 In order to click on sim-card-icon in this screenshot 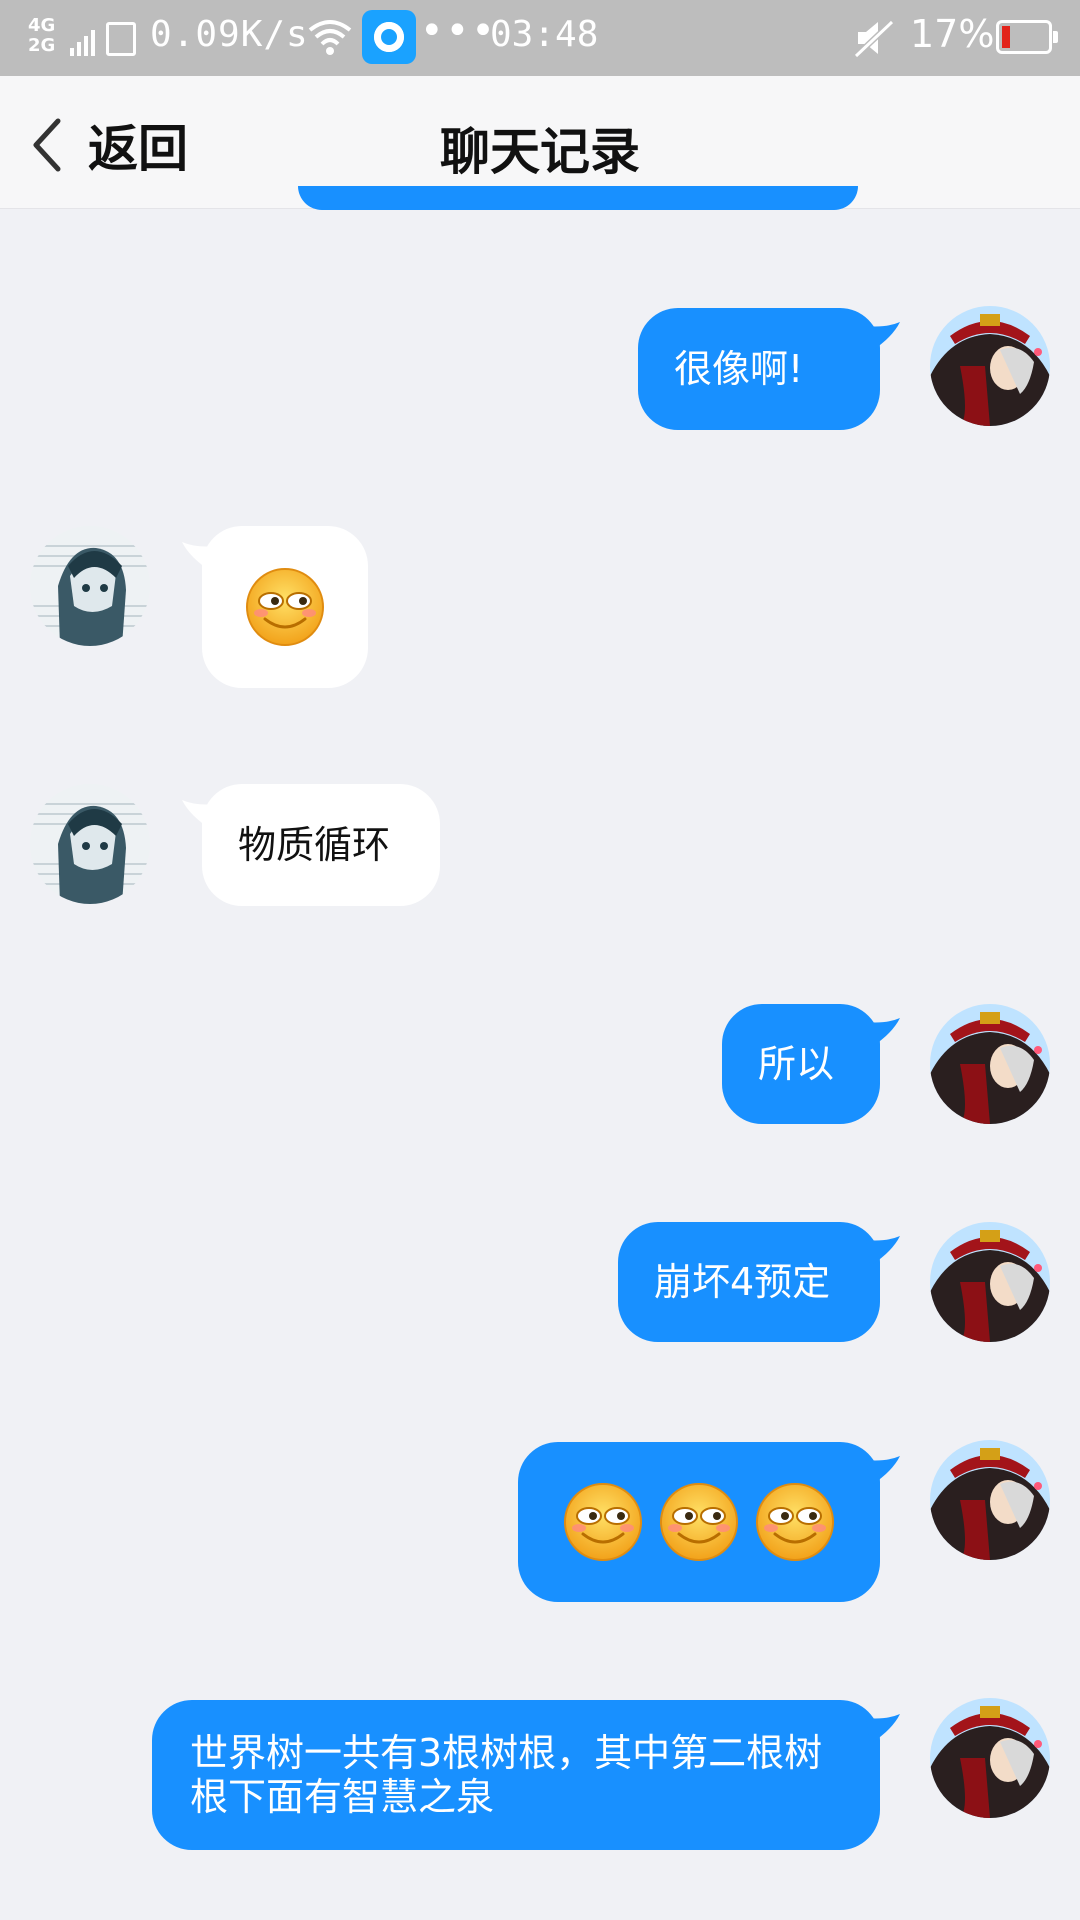, I will do `click(121, 39)`.